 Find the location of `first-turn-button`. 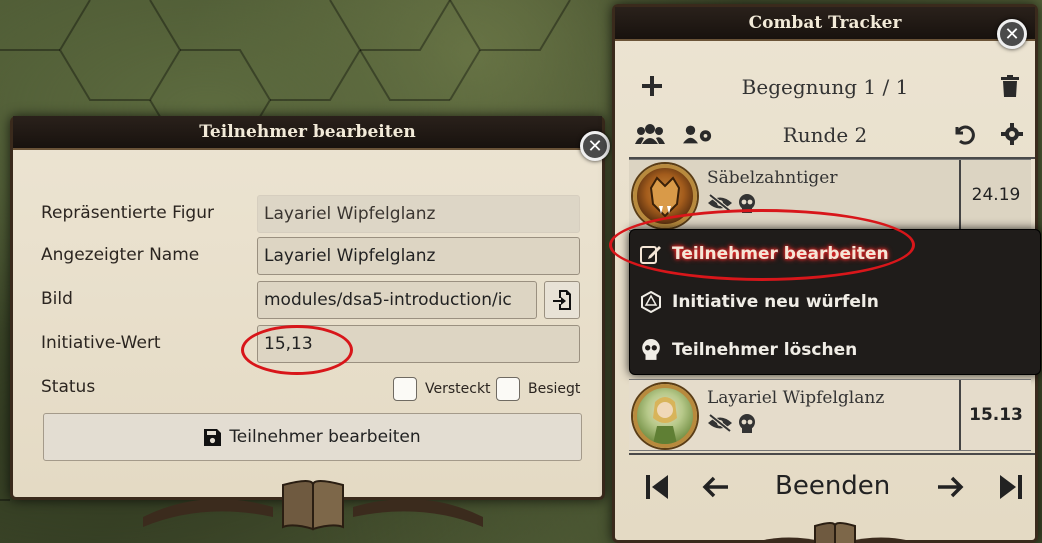

first-turn-button is located at coordinates (657, 487).